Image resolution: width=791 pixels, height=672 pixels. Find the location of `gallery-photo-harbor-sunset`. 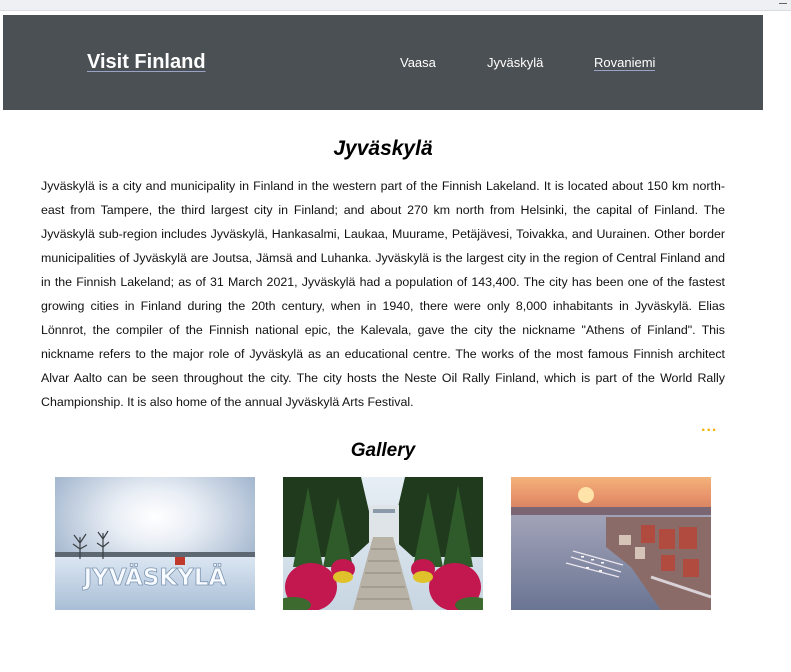

gallery-photo-harbor-sunset is located at coordinates (611, 543).